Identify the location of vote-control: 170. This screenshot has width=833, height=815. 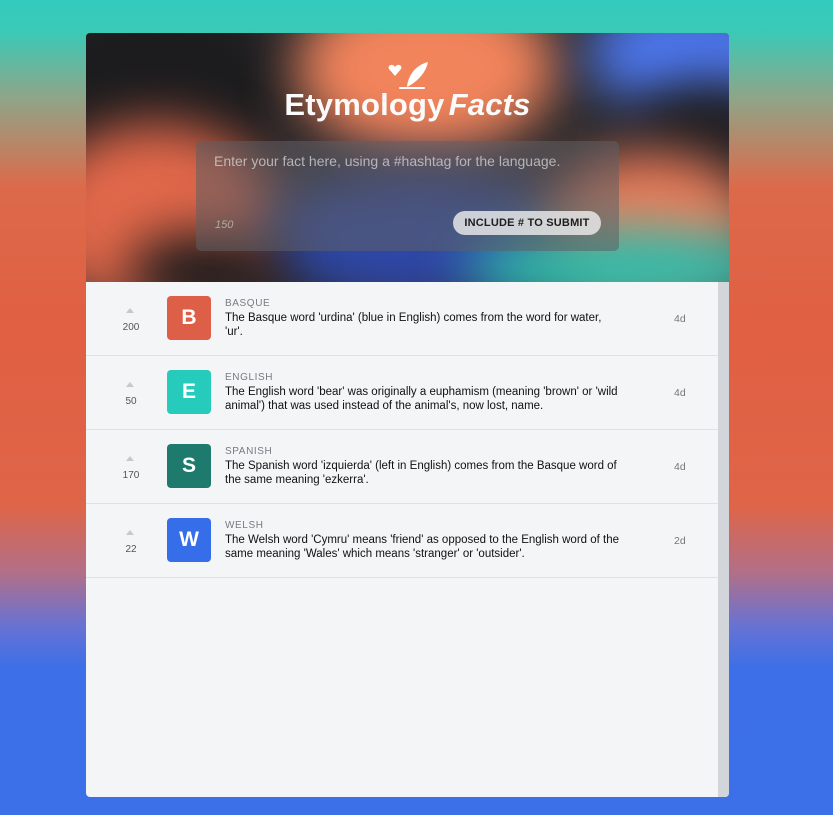
(131, 470).